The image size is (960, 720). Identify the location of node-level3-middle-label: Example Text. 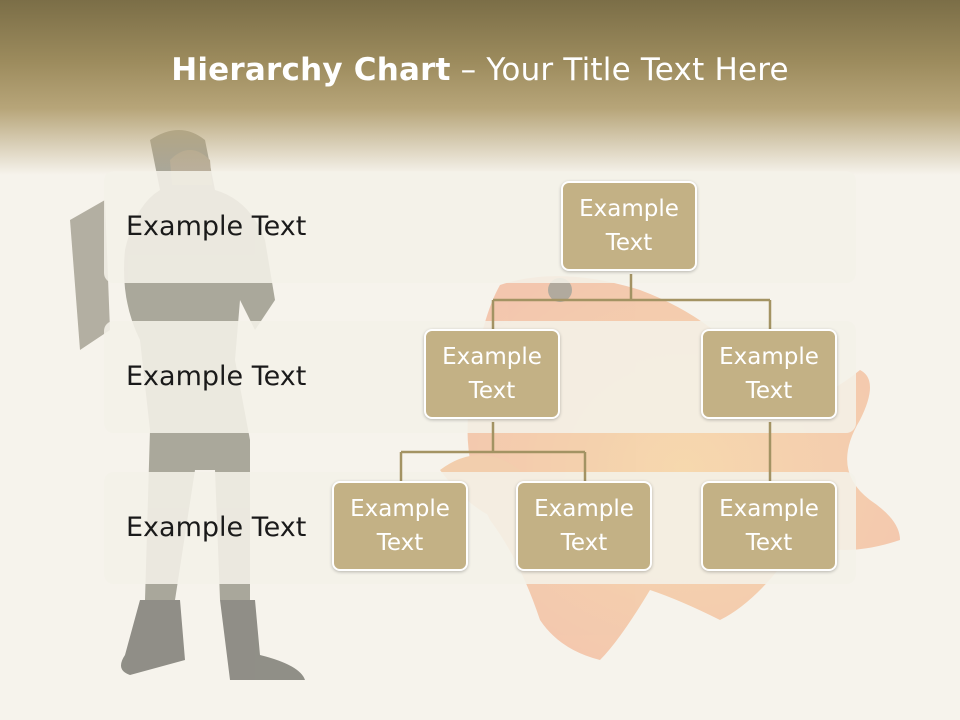
(584, 526).